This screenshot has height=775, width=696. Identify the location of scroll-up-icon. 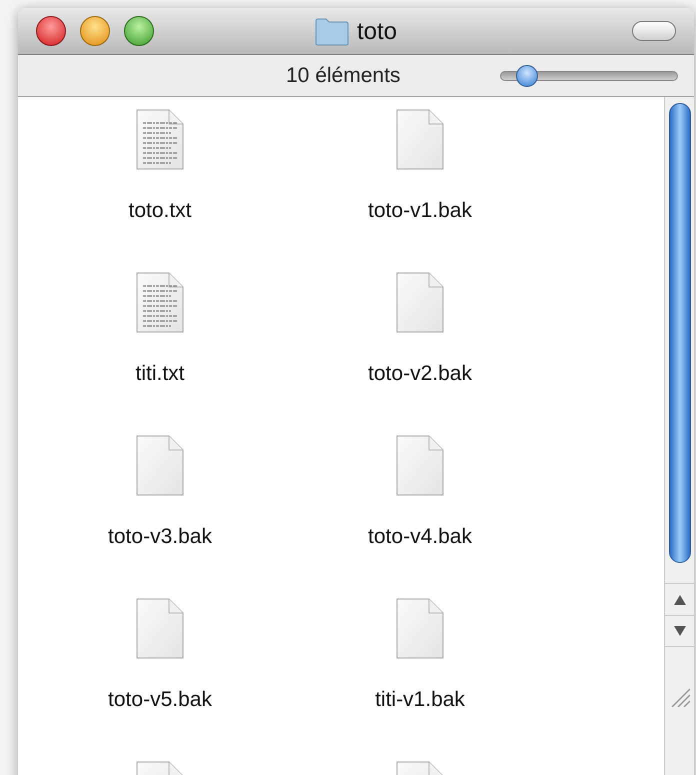
(680, 599).